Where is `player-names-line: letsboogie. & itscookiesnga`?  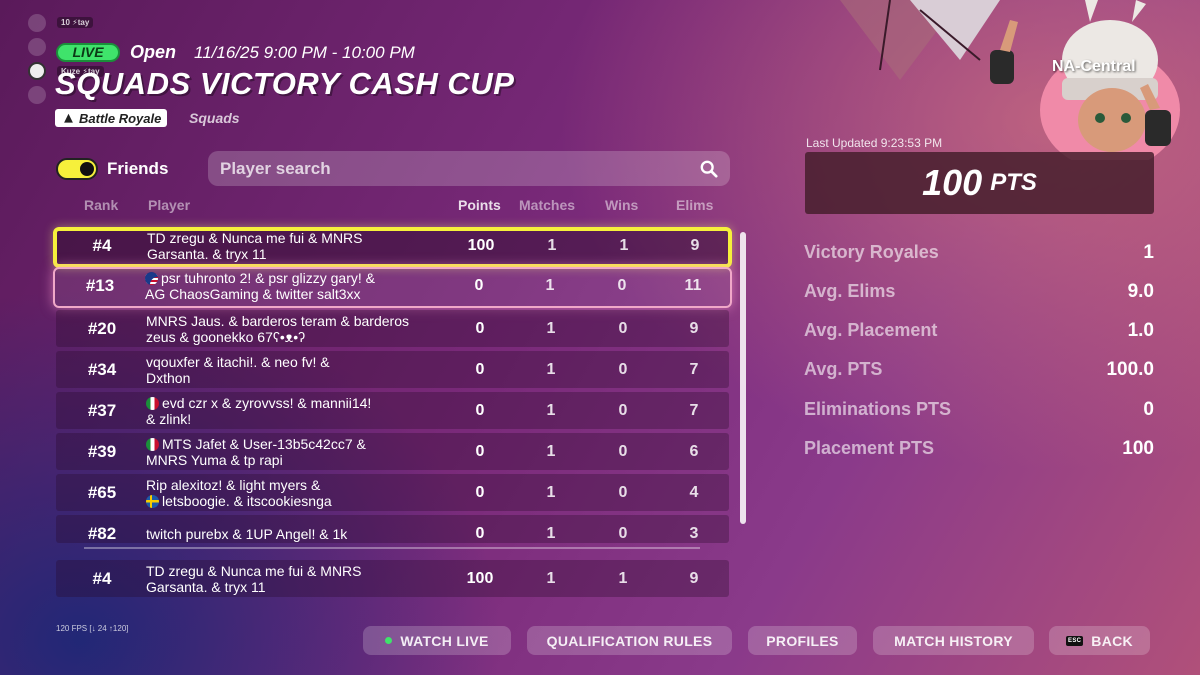
player-names-line: letsboogie. & itscookiesnga is located at coordinates (247, 500).